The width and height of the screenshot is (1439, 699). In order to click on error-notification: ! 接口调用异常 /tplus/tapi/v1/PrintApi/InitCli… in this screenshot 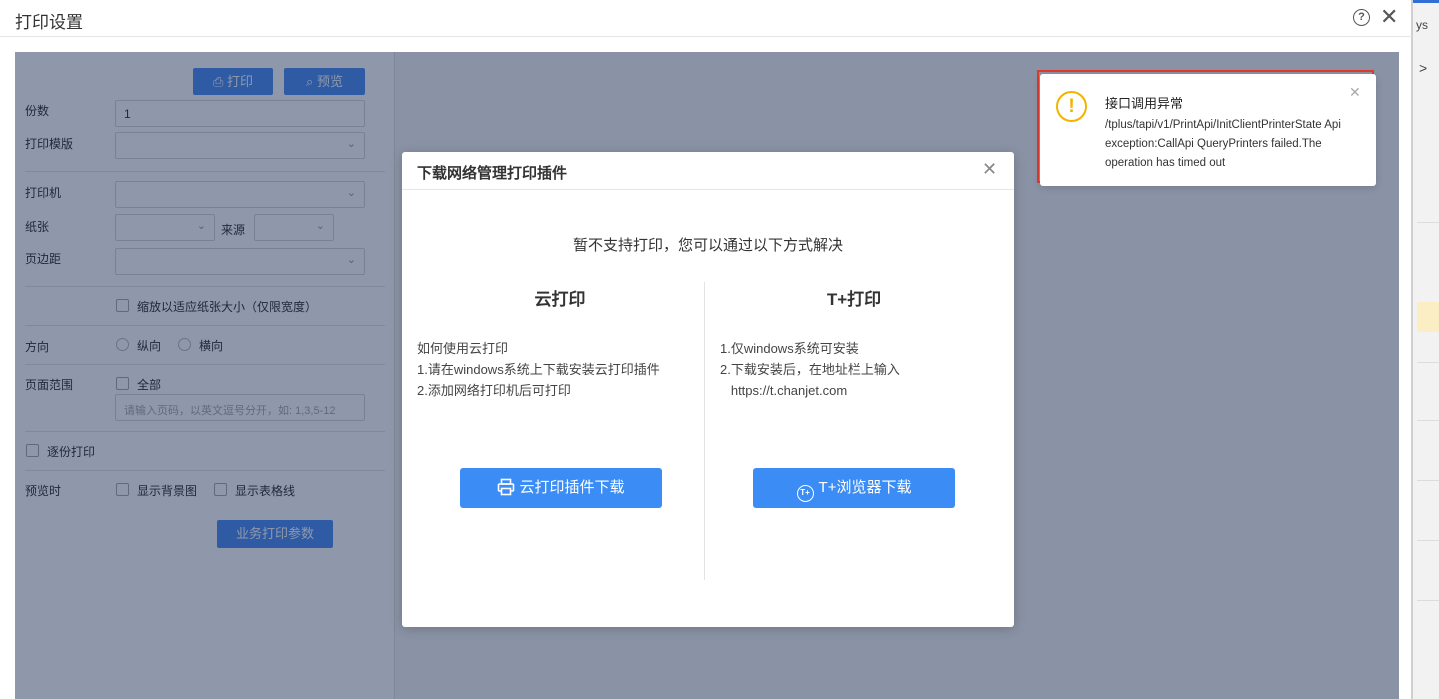, I will do `click(1208, 130)`.